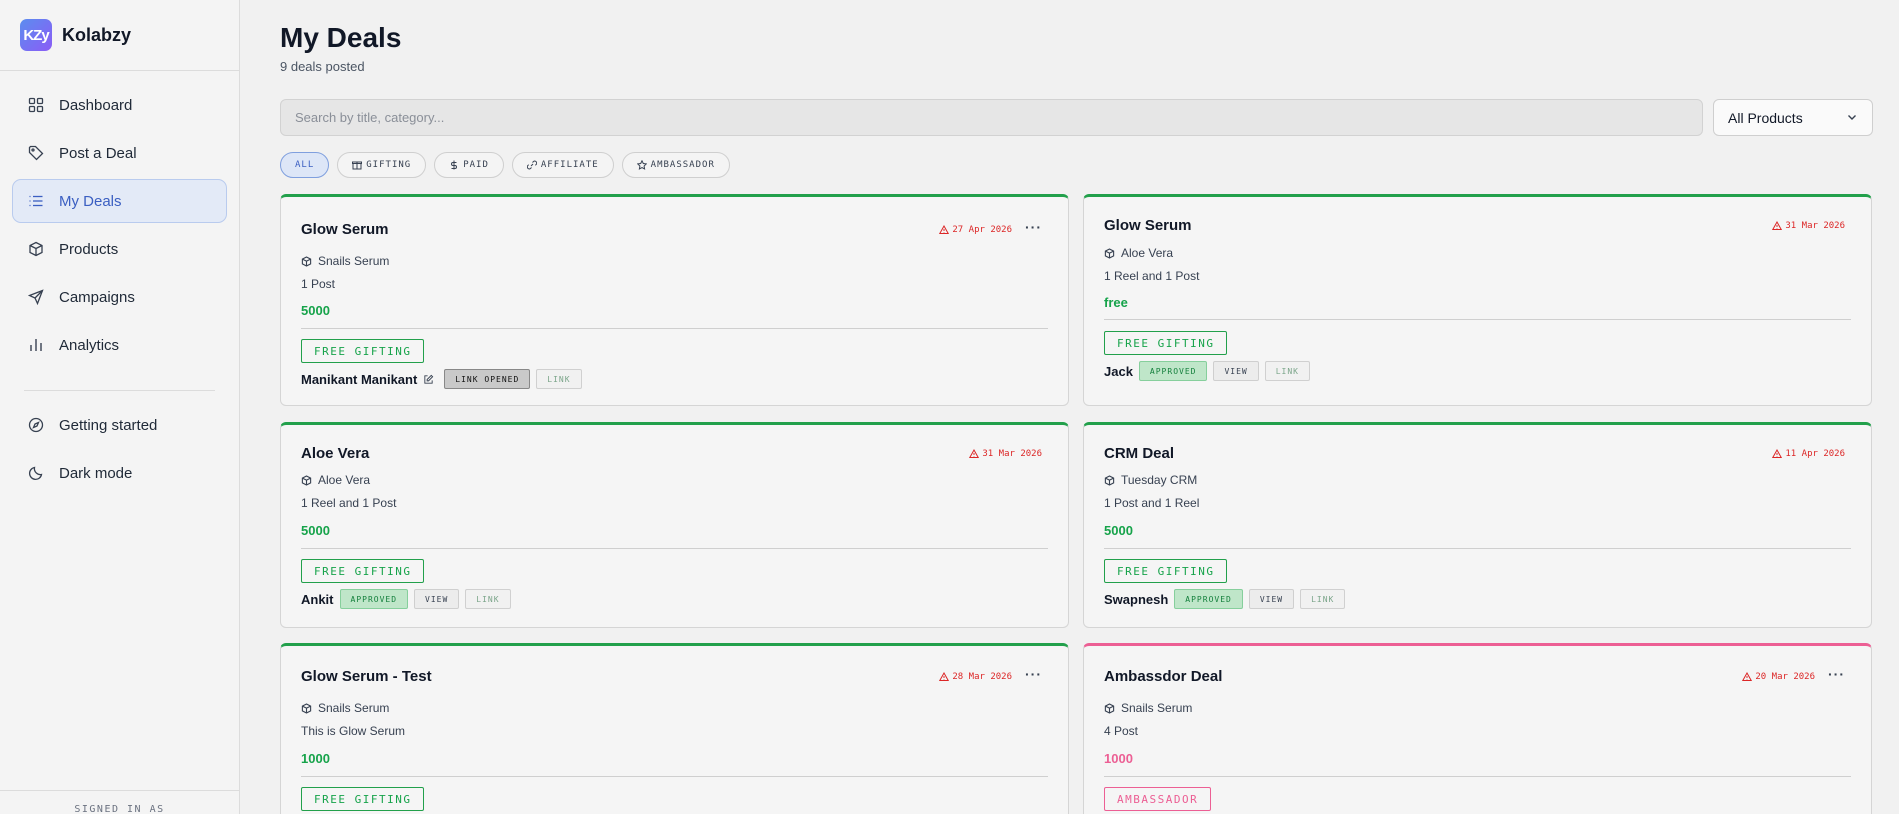 The width and height of the screenshot is (1899, 814). I want to click on sidebar-item-label: Products, so click(89, 249).